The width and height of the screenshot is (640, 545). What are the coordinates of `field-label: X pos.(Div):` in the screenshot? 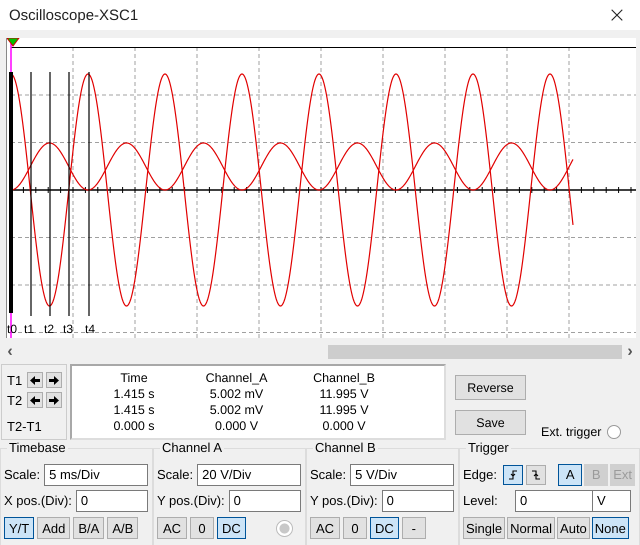 It's located at (38, 500).